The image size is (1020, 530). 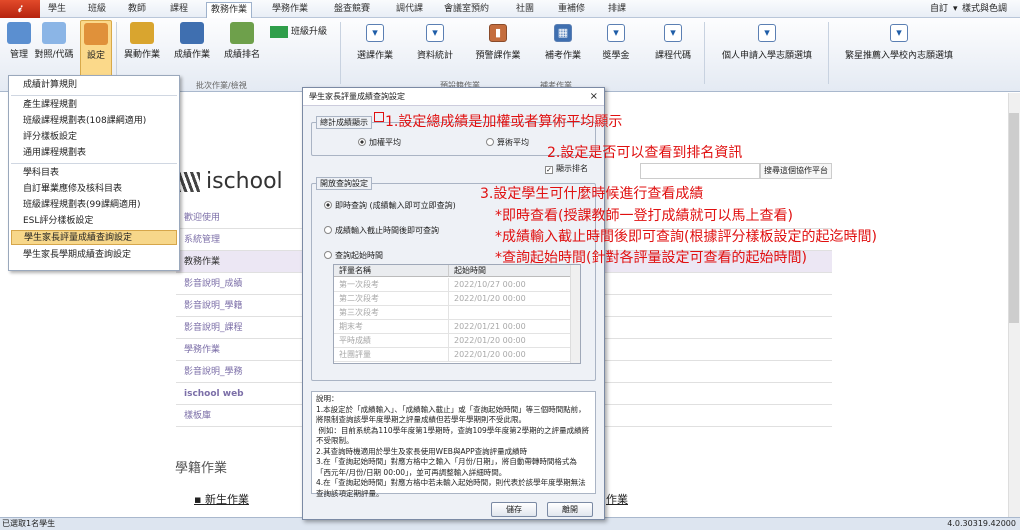 I want to click on scrollbar-thumb, so click(x=1014, y=218).